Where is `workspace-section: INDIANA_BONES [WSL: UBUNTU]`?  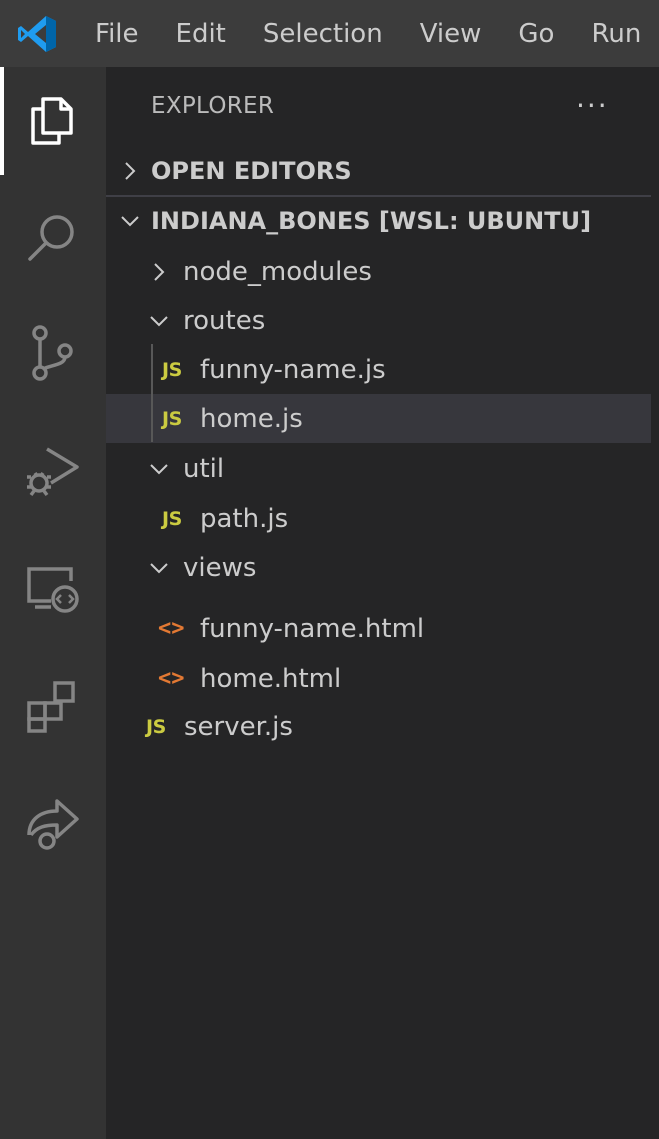 workspace-section: INDIANA_BONES [WSL: UBUNTU] is located at coordinates (378, 221).